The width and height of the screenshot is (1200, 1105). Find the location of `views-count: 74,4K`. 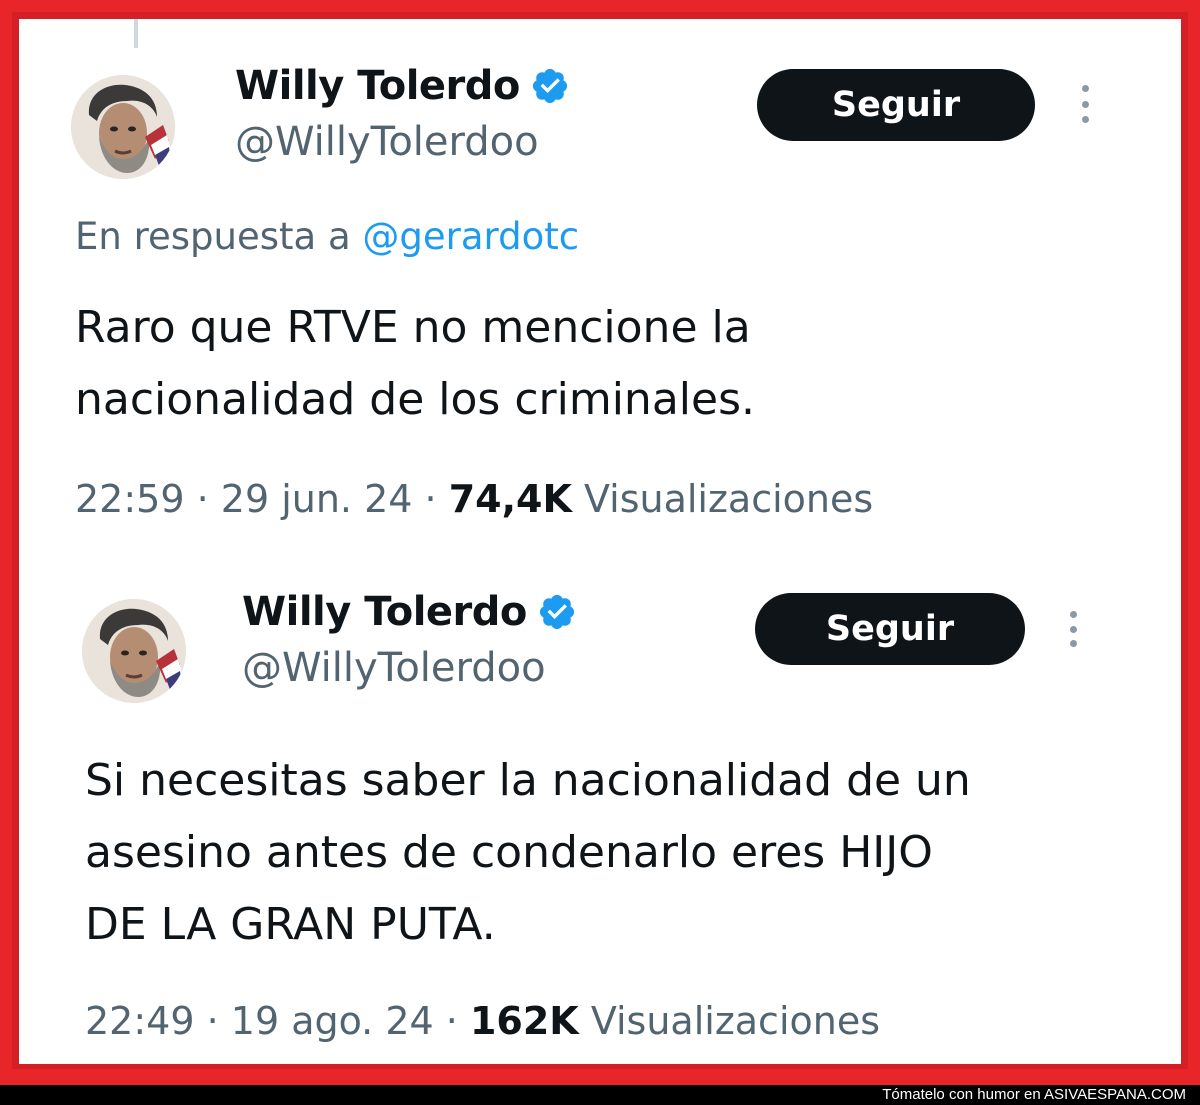

views-count: 74,4K is located at coordinates (510, 499).